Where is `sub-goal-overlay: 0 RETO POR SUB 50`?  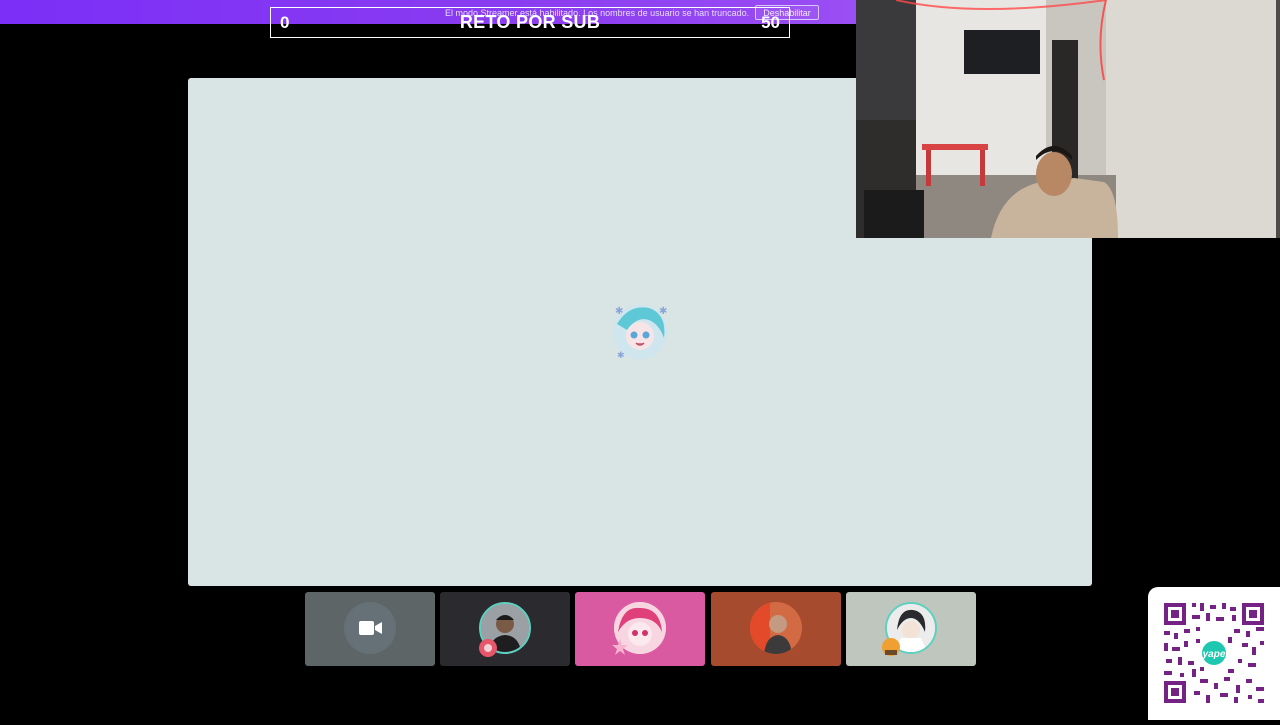
sub-goal-overlay: 0 RETO POR SUB 50 is located at coordinates (530, 22).